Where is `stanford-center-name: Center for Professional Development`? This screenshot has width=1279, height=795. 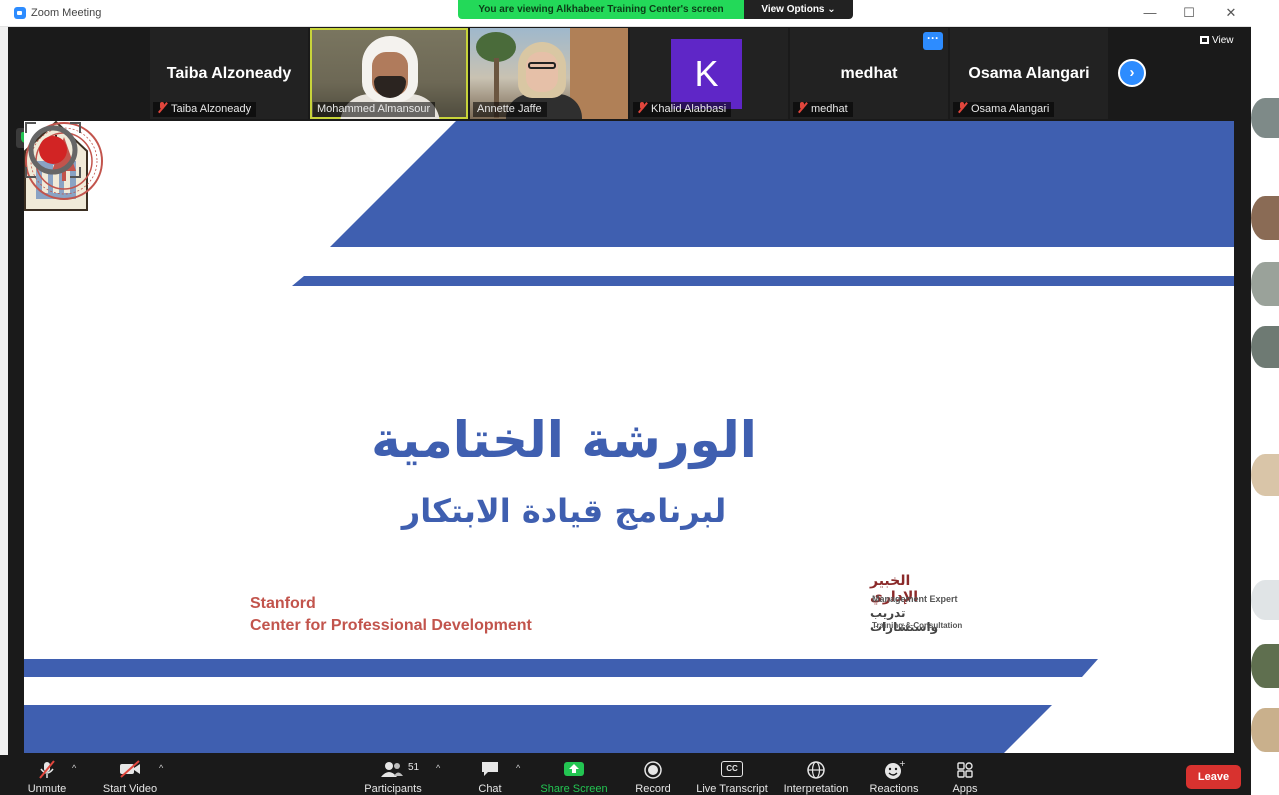
stanford-center-name: Center for Professional Development is located at coordinates (391, 625).